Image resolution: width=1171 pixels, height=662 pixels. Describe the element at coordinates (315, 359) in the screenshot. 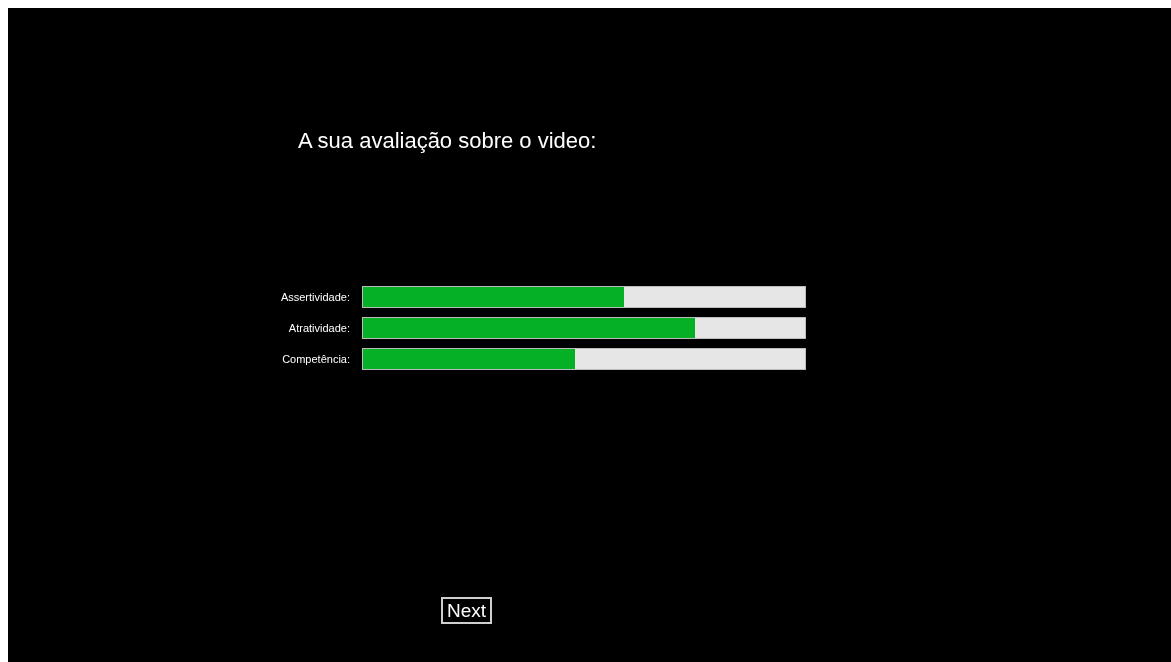

I see `rating-label: Competência:` at that location.